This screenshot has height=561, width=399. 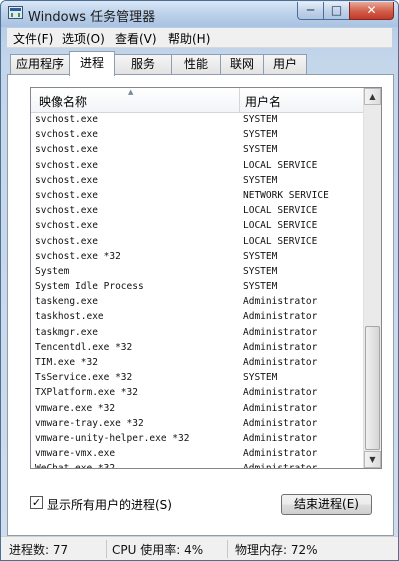 I want to click on tab-processes: 进程, so click(x=92, y=63).